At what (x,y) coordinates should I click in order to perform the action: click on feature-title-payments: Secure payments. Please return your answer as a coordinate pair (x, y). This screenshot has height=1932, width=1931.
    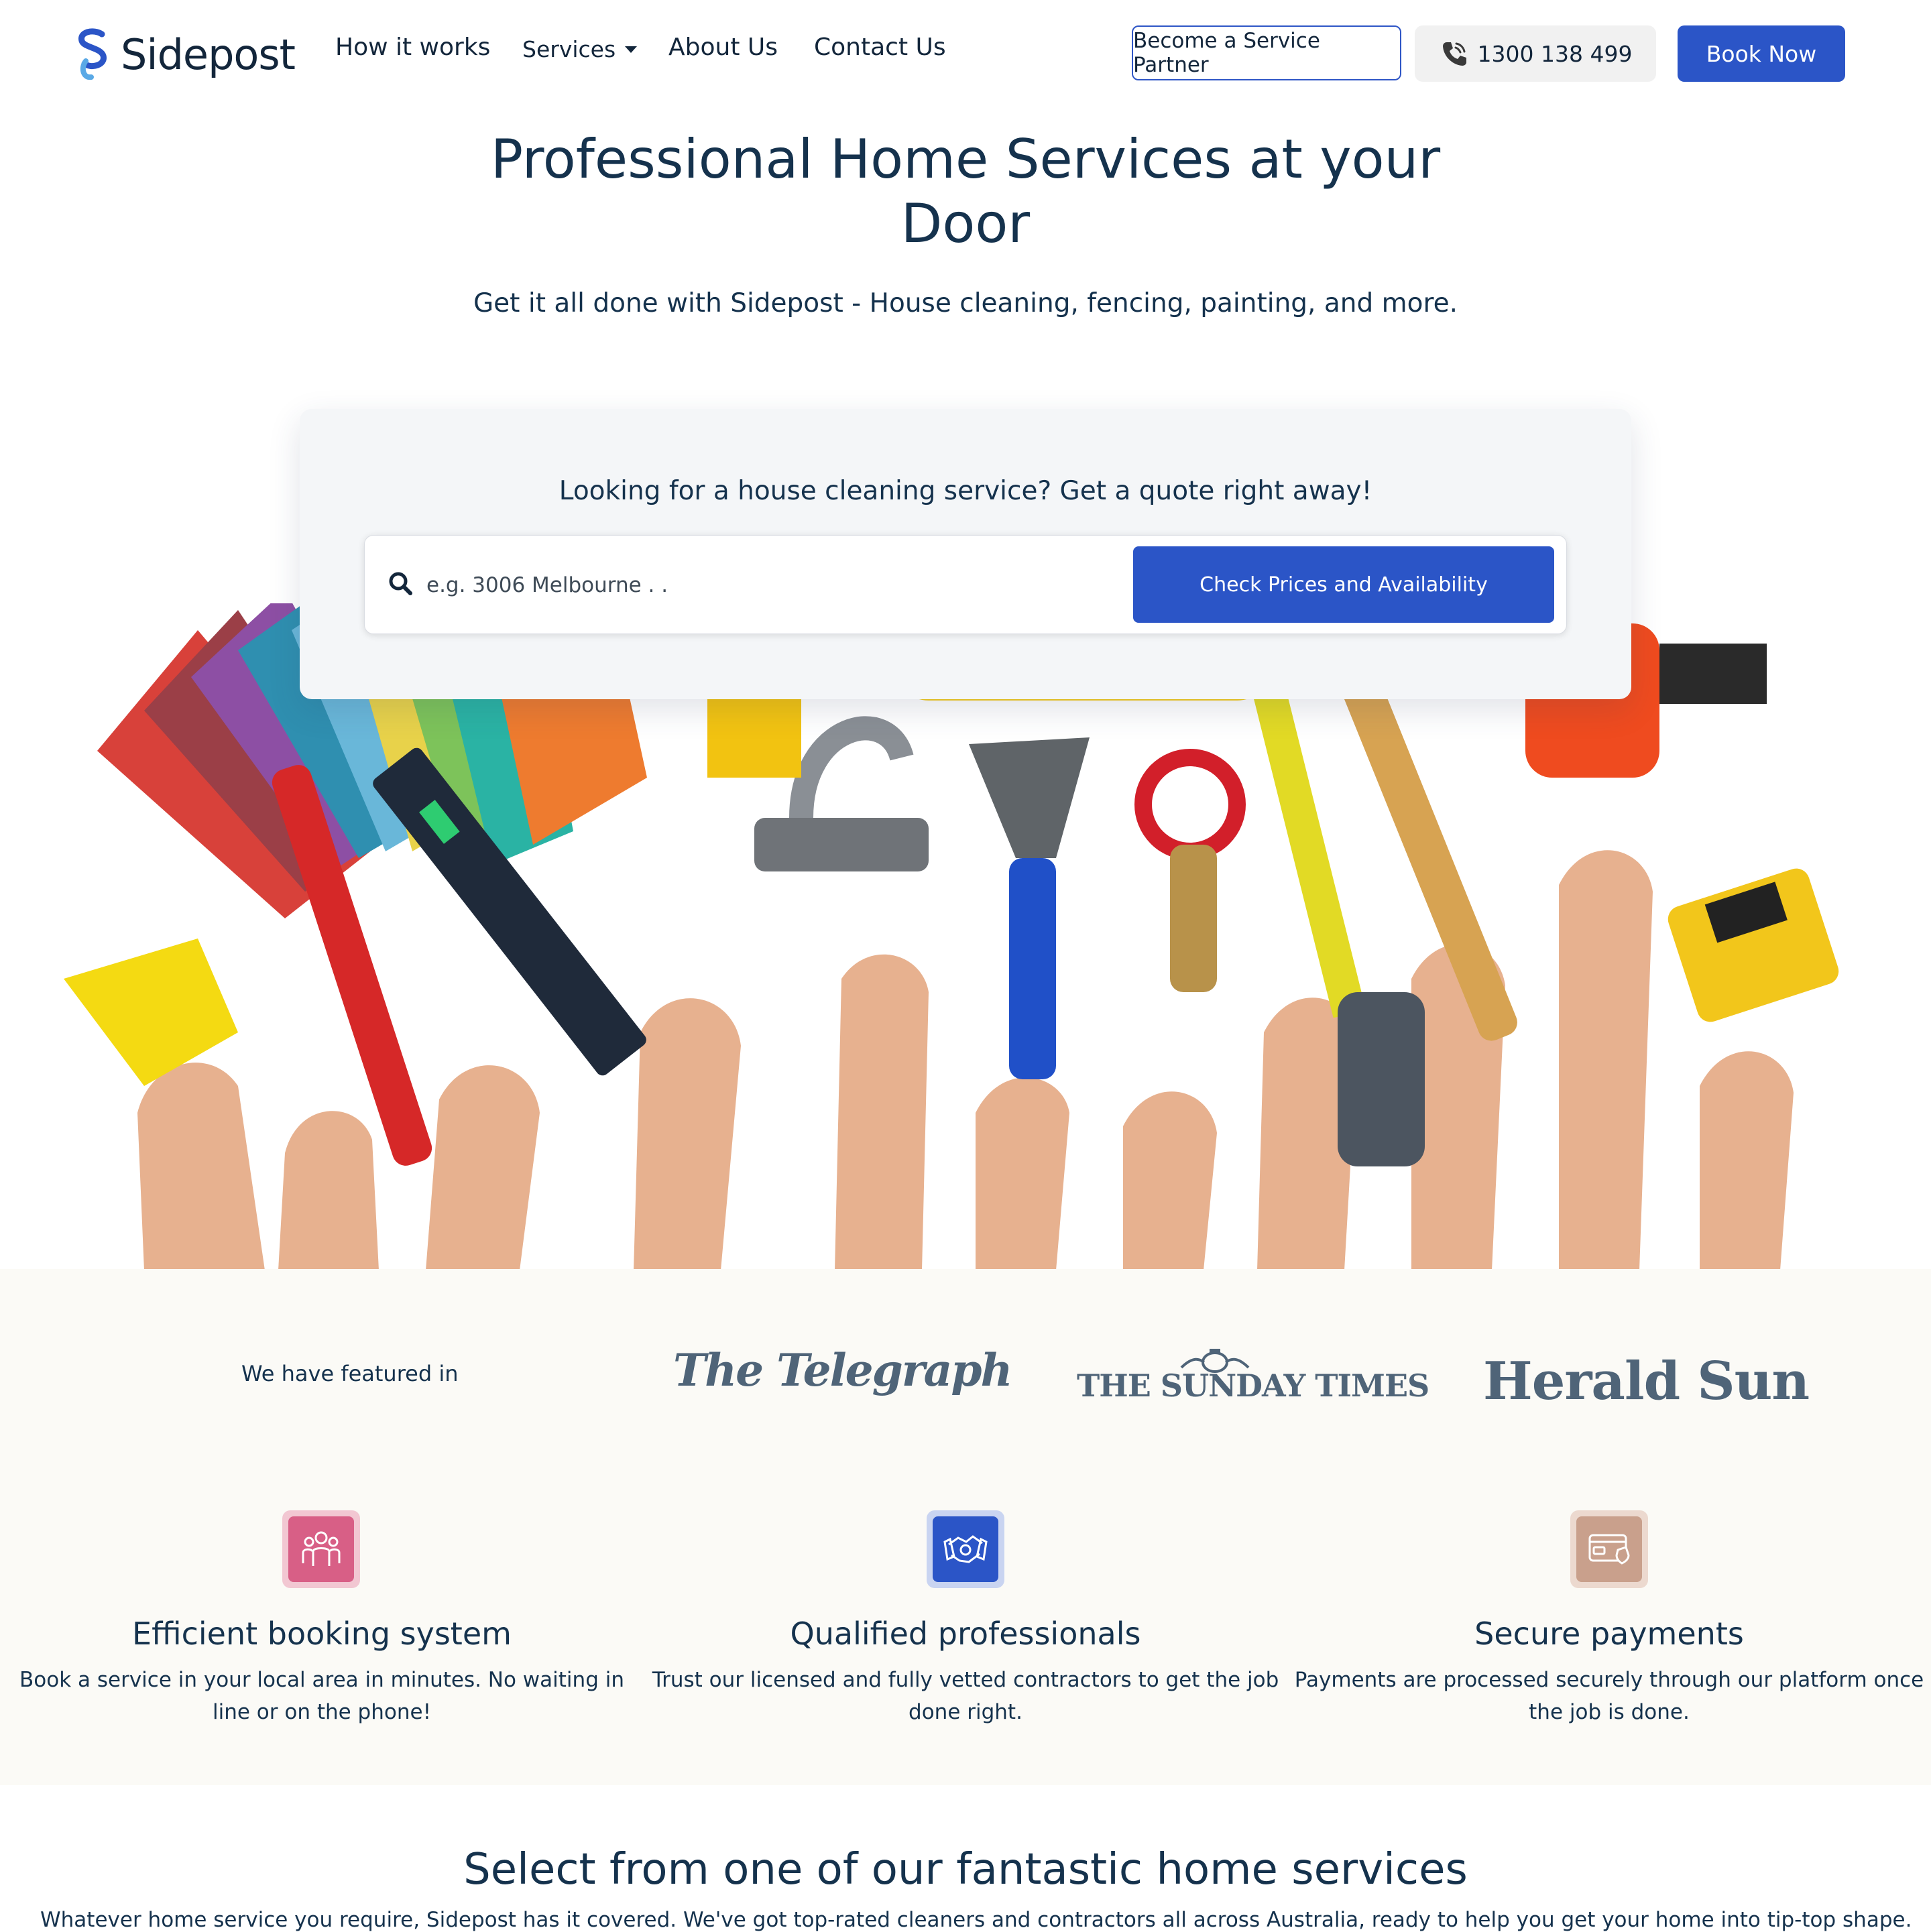
    Looking at the image, I should click on (1609, 1634).